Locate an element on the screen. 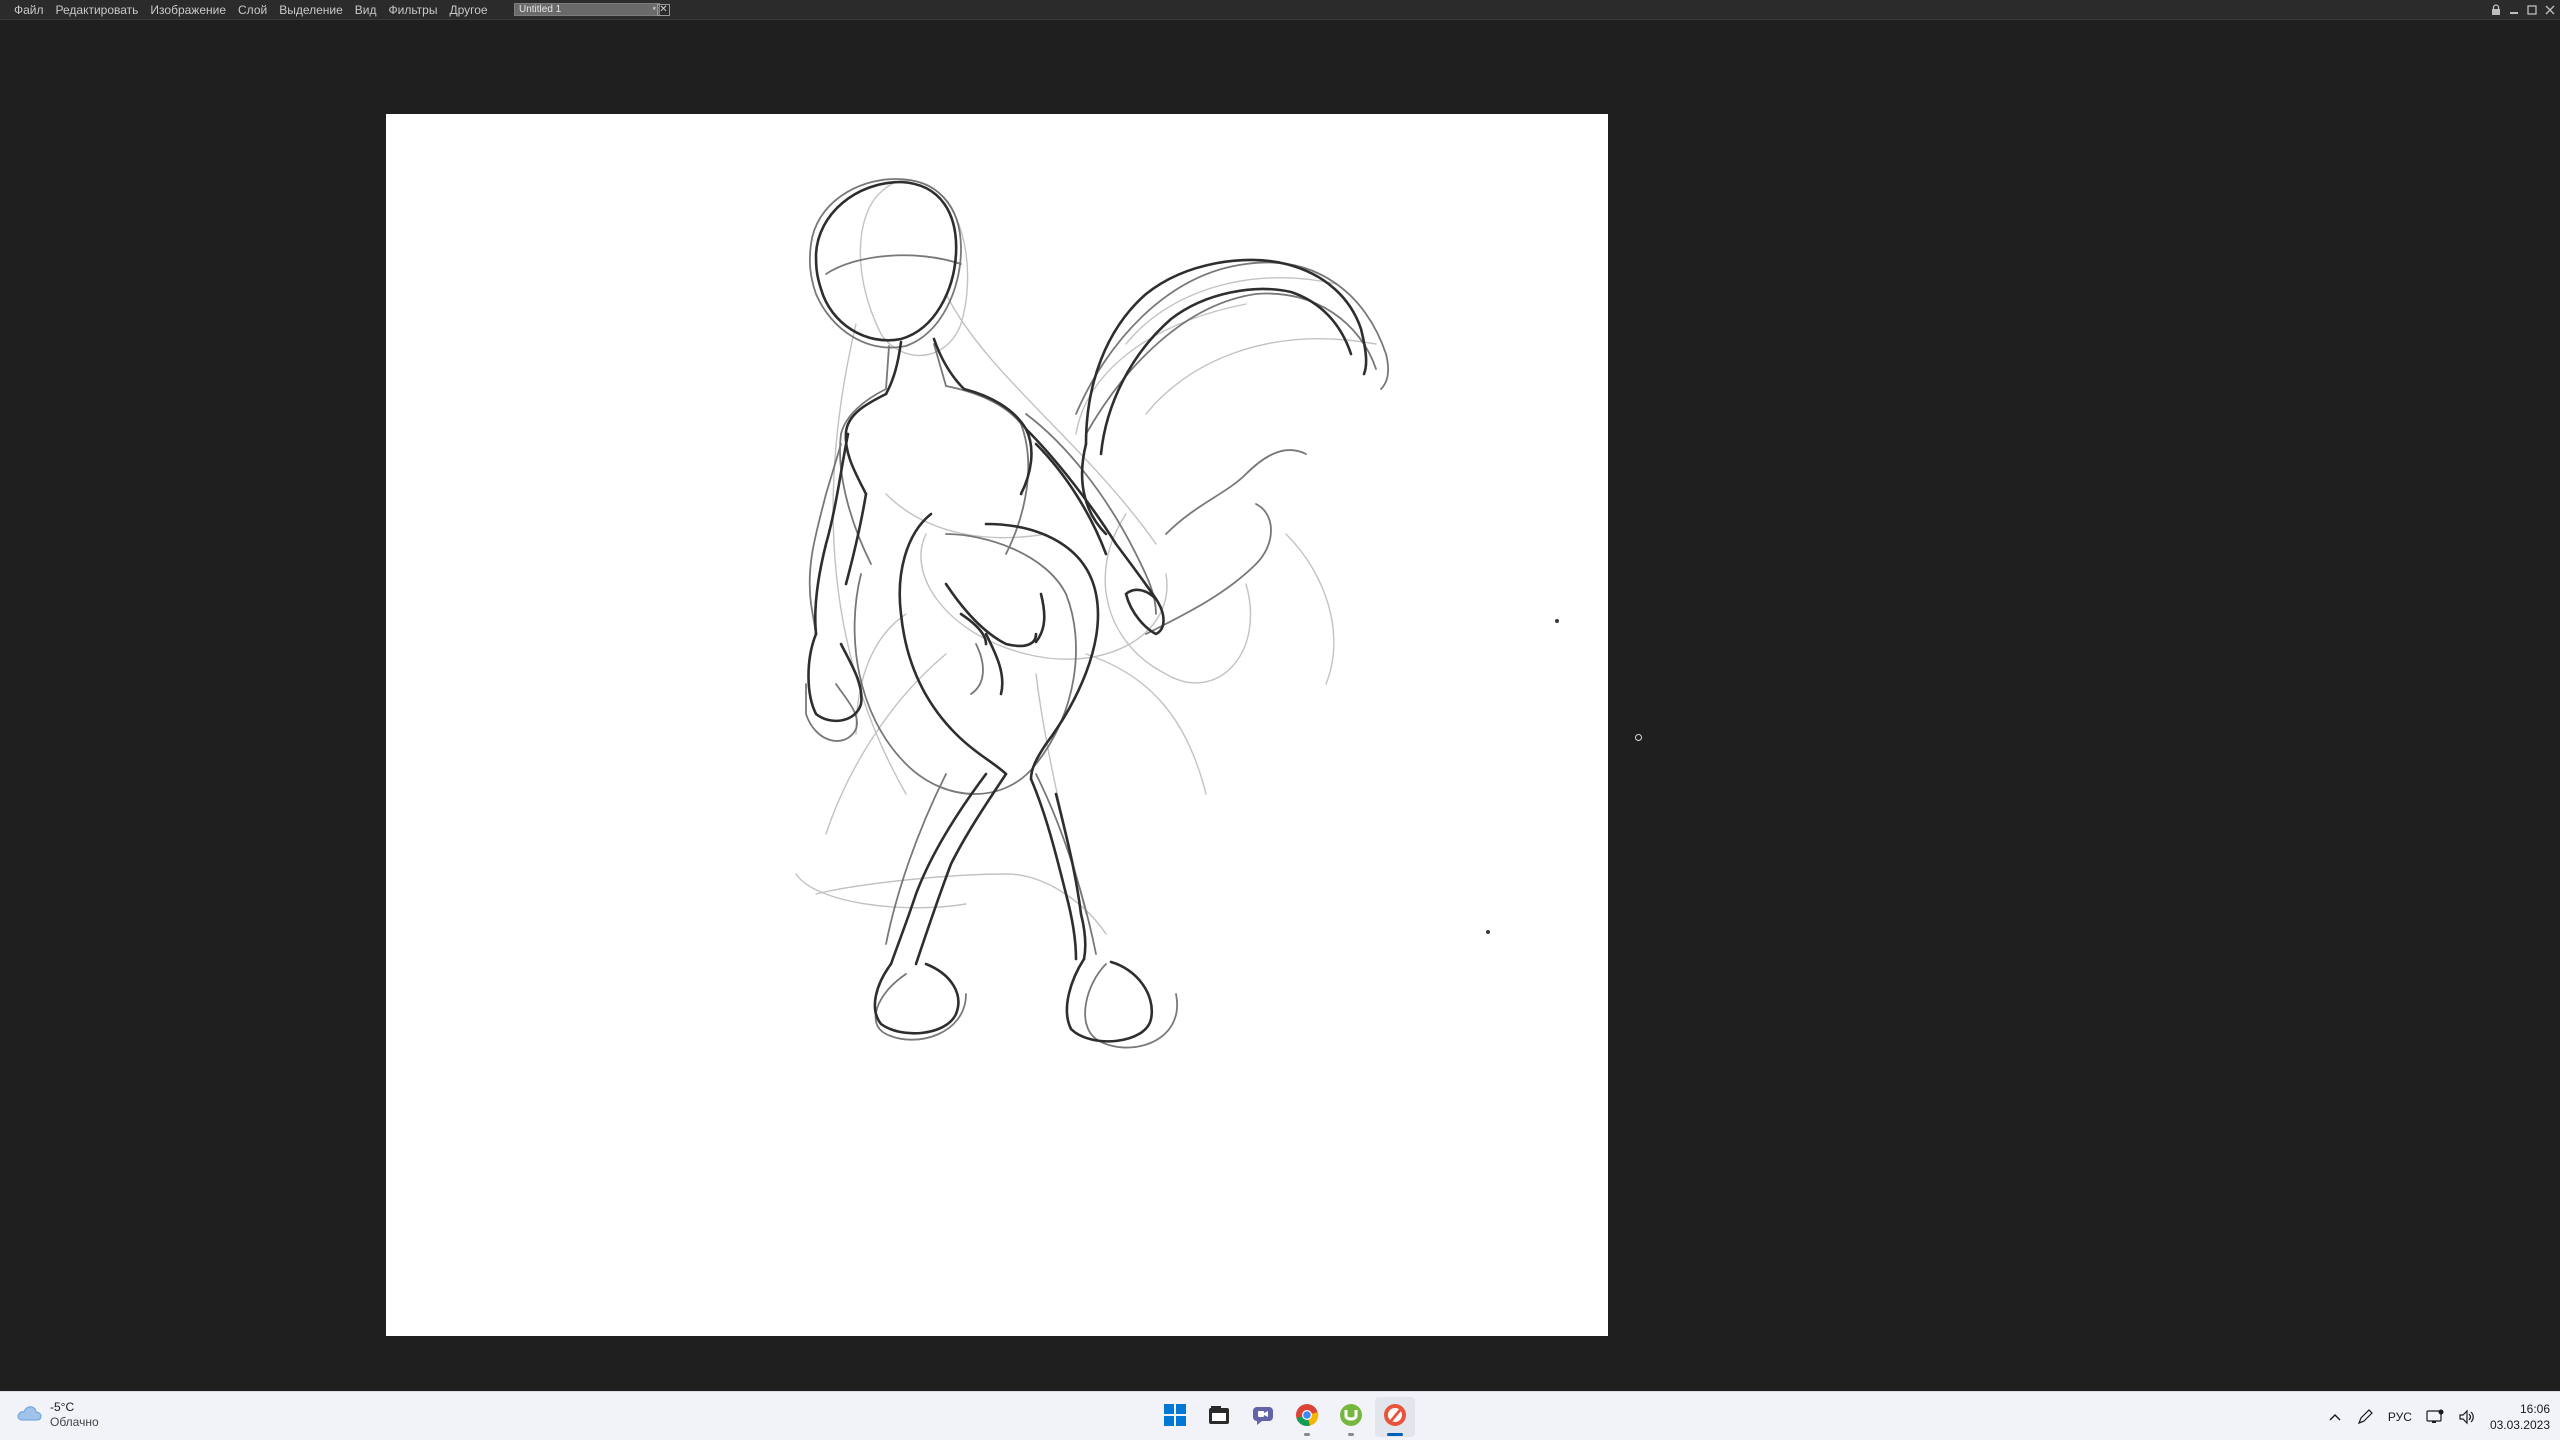 The image size is (2560, 1440). menu-filters: Фильтры is located at coordinates (413, 10).